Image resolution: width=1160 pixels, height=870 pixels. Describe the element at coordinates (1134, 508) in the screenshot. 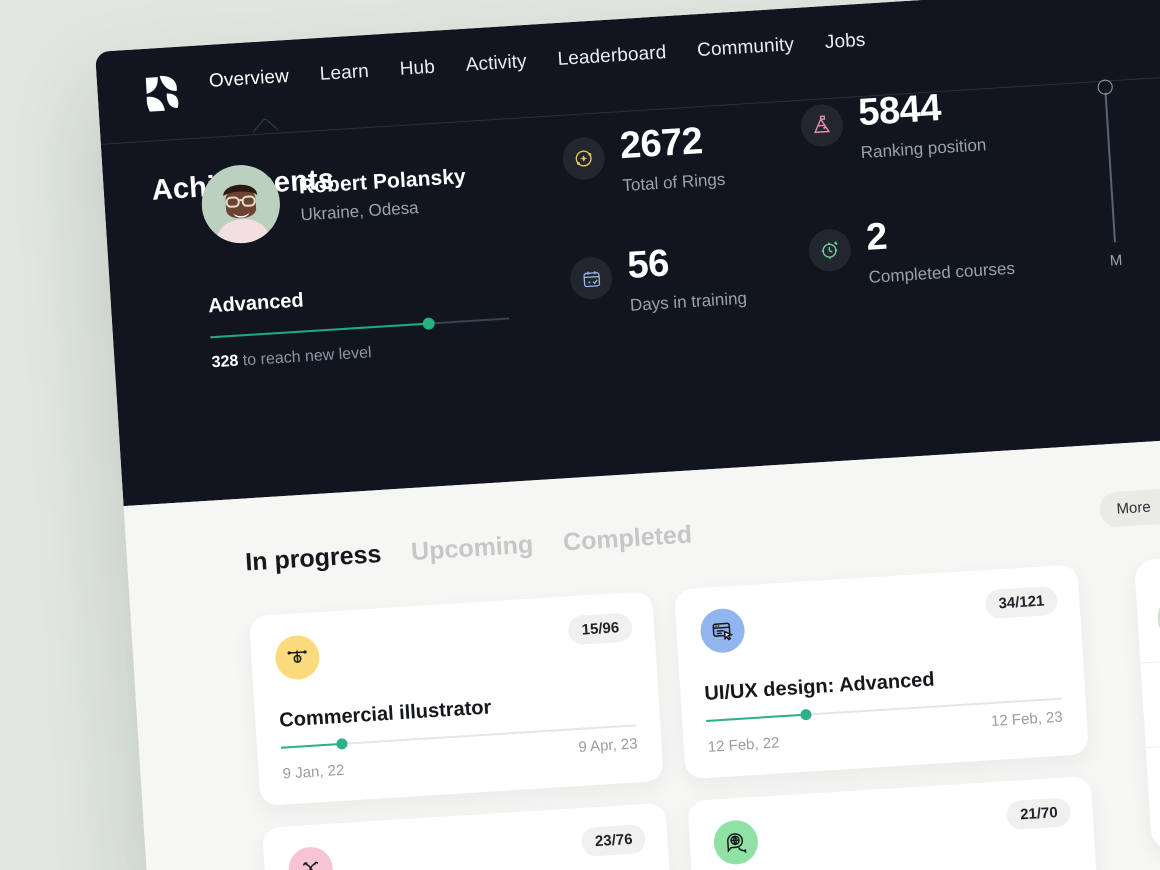

I see `more-button-label: More` at that location.